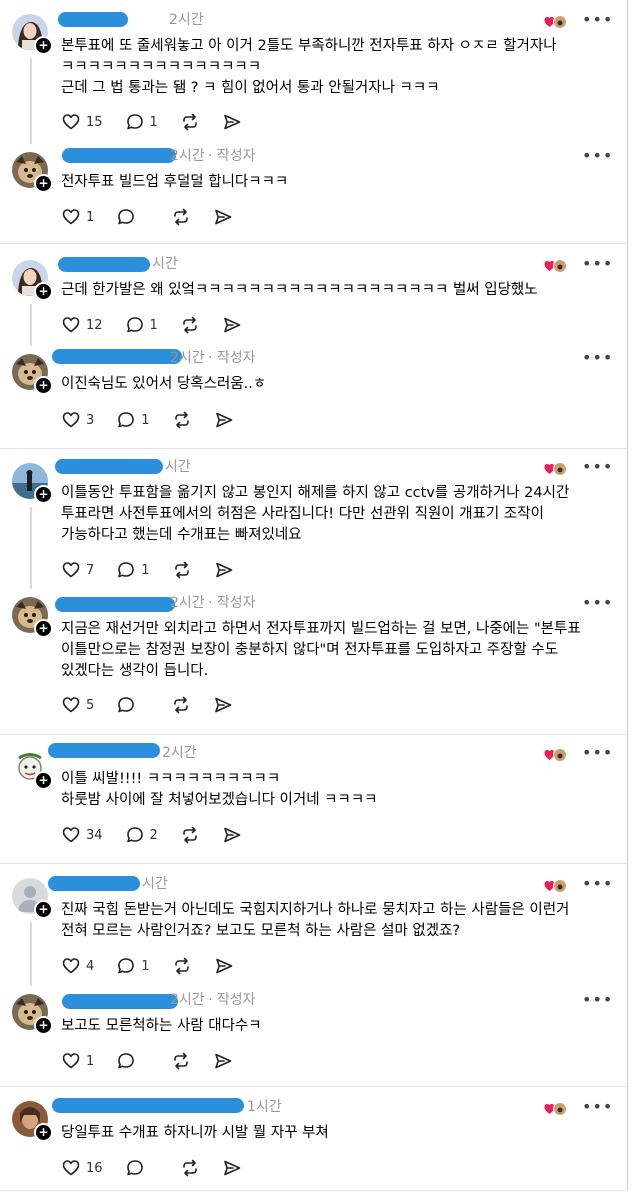  Describe the element at coordinates (135, 325) in the screenshot. I see `comment-icon` at that location.